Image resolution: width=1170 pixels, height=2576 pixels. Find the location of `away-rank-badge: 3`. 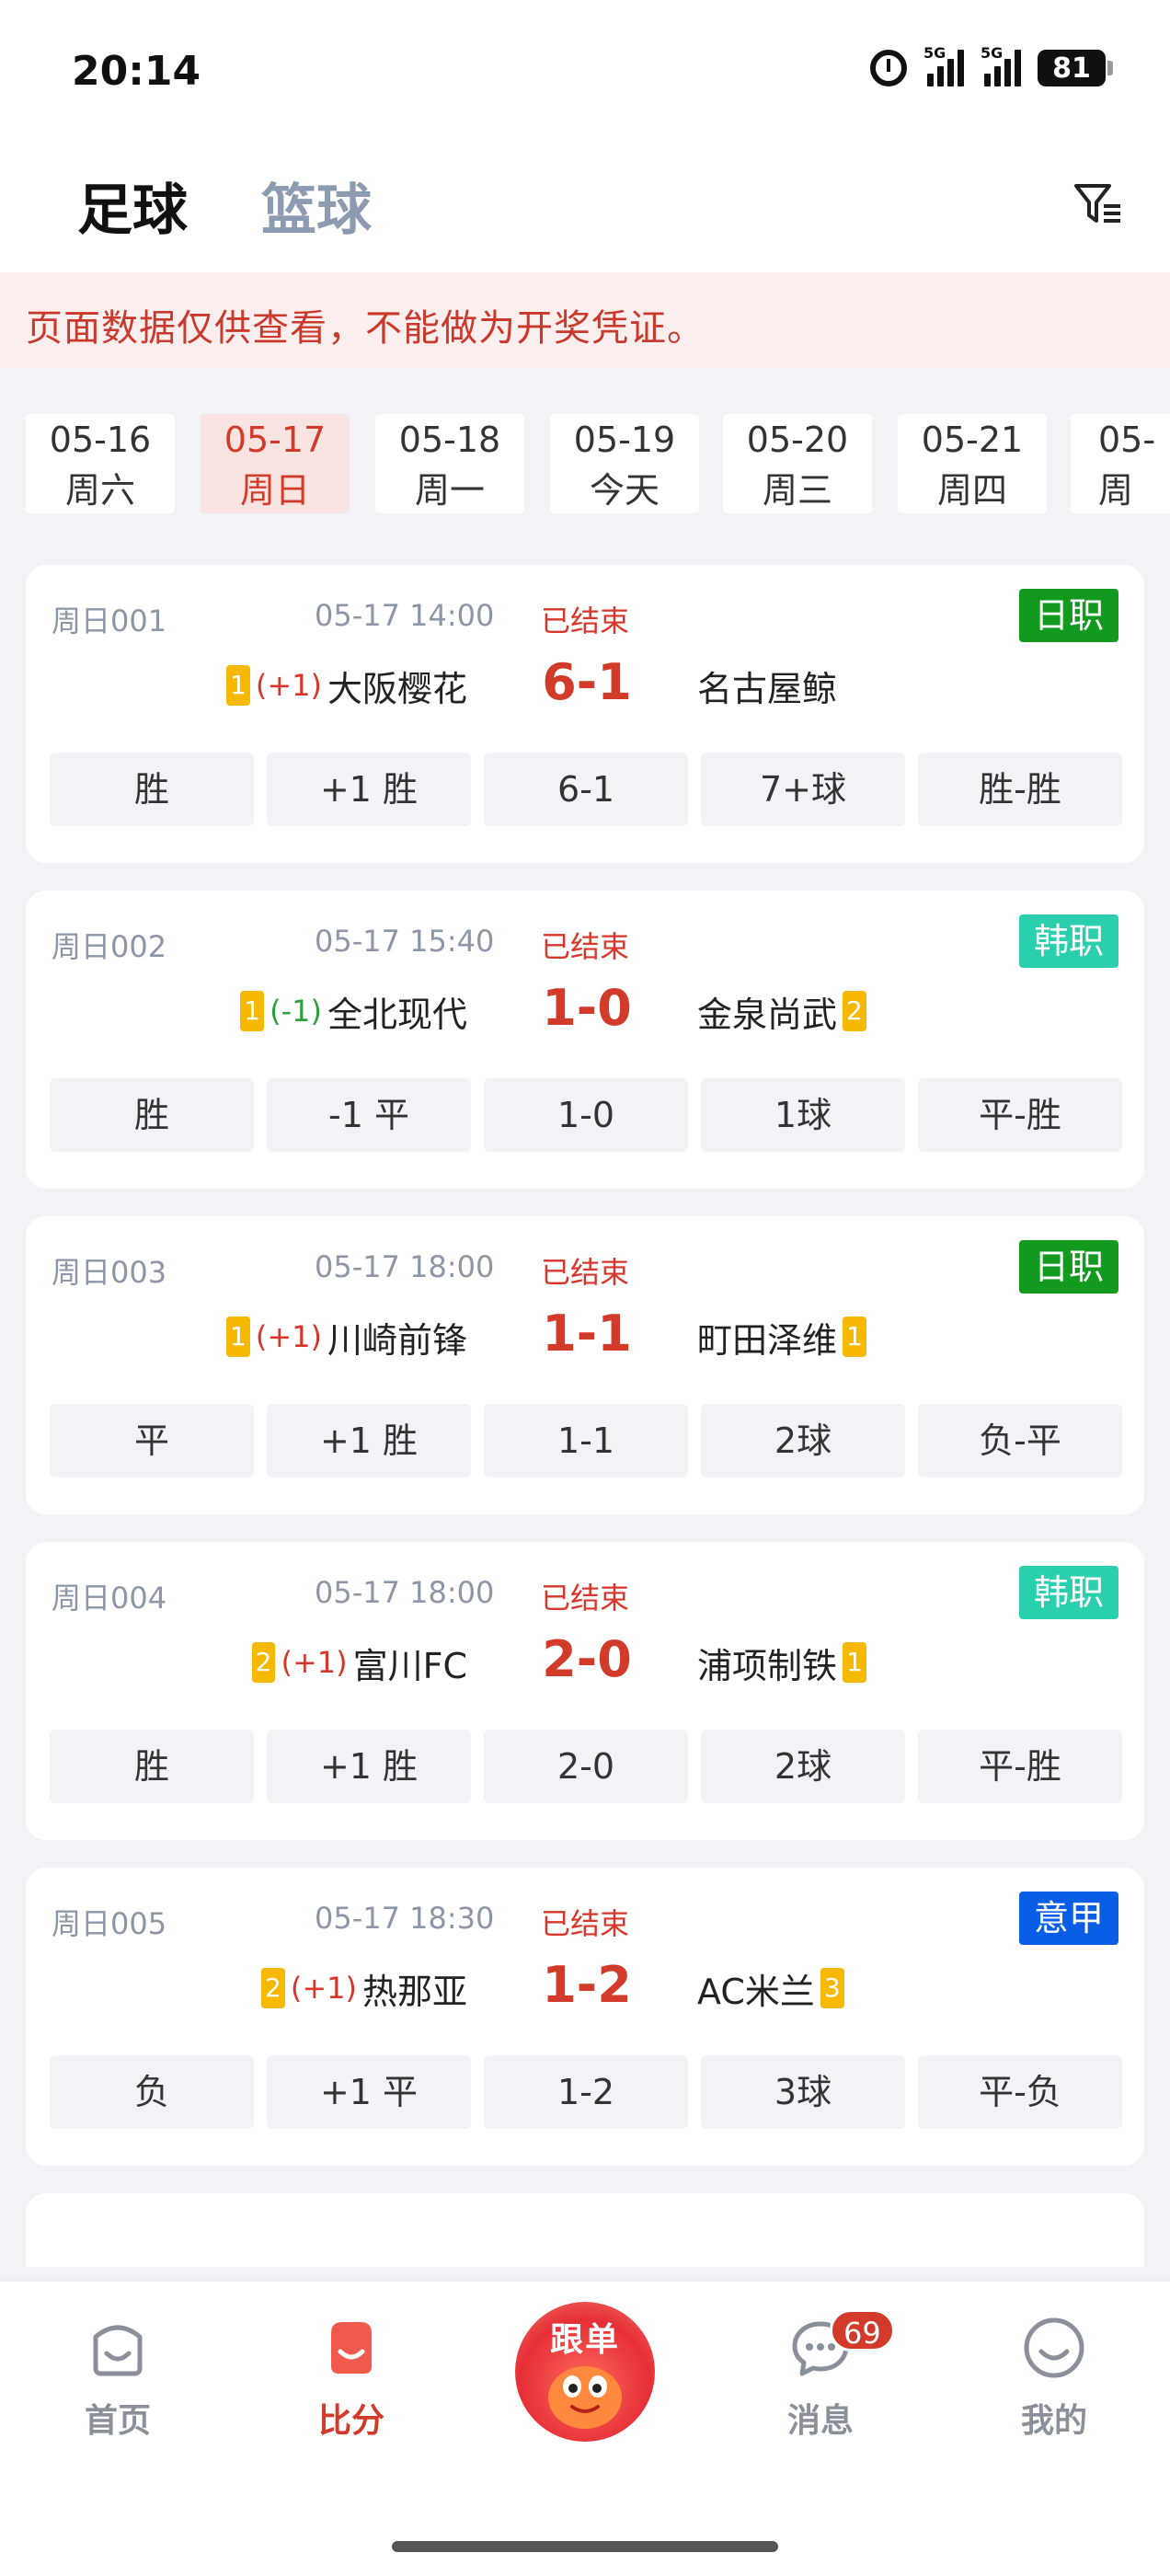

away-rank-badge: 3 is located at coordinates (832, 1988).